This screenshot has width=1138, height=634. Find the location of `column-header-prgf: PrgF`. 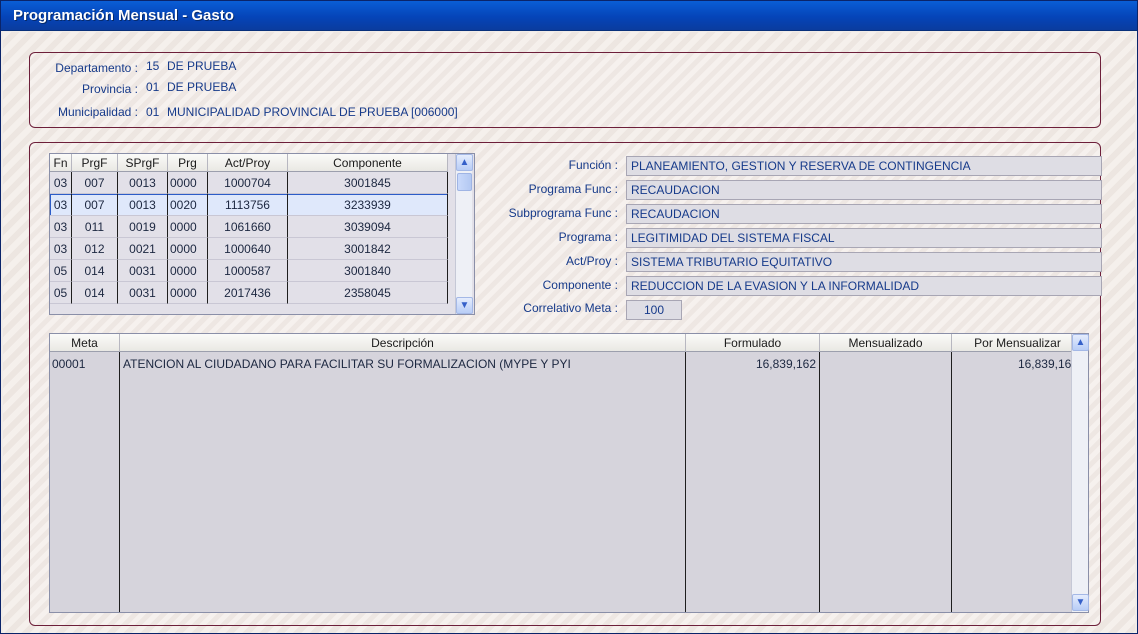

column-header-prgf: PrgF is located at coordinates (95, 163).